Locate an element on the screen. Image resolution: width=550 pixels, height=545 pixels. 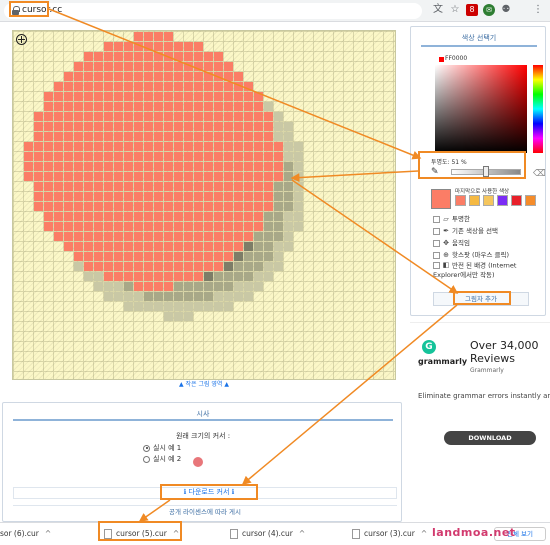
chevron-up-icon: ^ is located at coordinates (48, 534).